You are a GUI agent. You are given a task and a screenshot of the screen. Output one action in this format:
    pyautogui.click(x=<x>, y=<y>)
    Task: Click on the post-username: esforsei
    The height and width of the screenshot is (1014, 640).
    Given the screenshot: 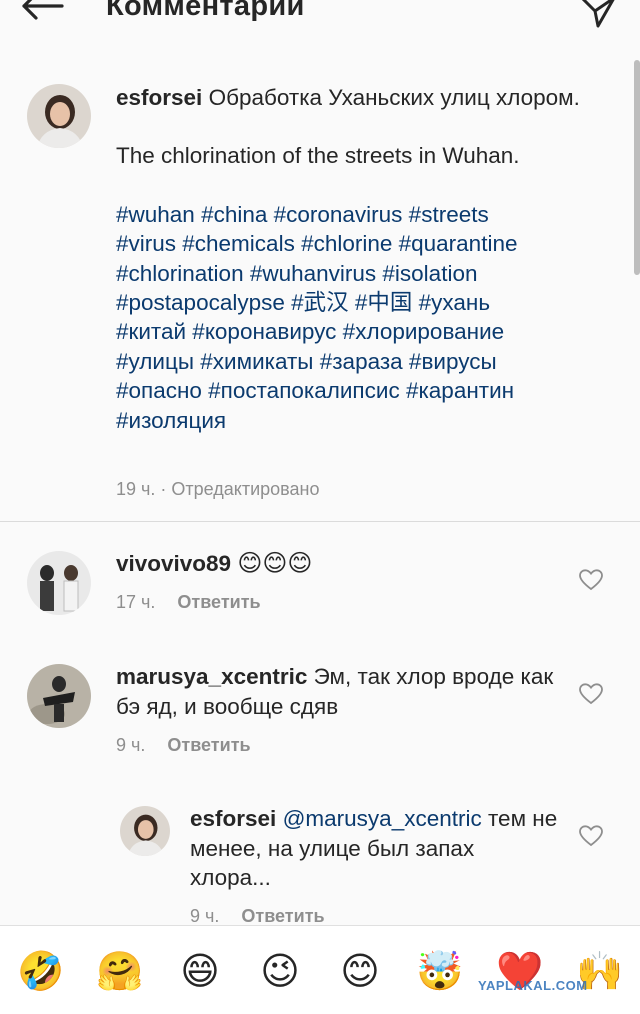 What is the action you would take?
    pyautogui.click(x=159, y=97)
    